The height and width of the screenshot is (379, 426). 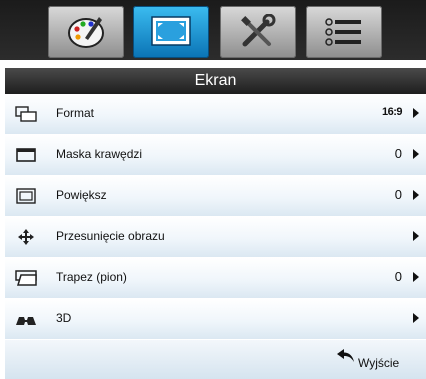 I want to click on exit-button: Wyjście, so click(x=378, y=363).